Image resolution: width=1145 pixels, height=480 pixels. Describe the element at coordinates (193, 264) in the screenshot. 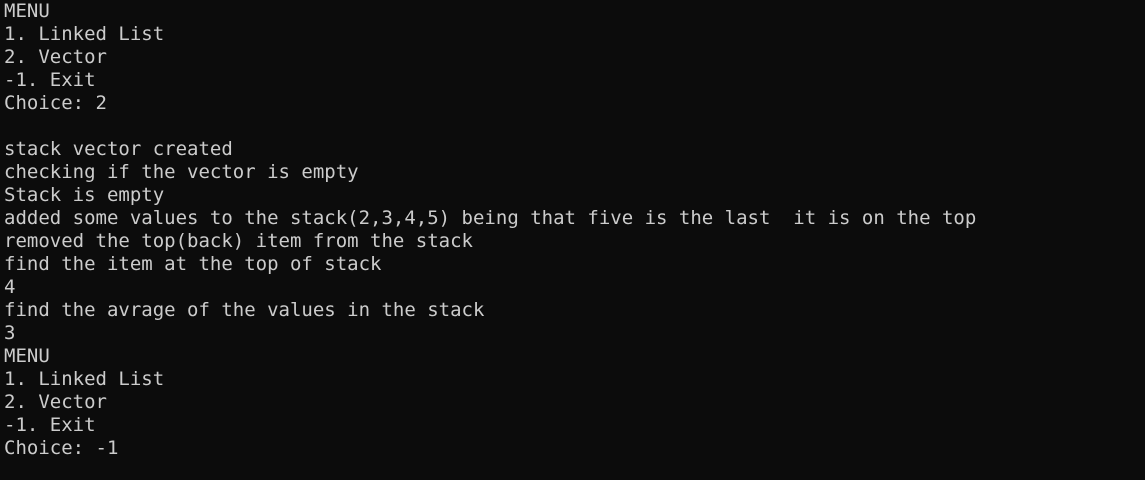

I see `output-line: find the item at the top of stack` at that location.